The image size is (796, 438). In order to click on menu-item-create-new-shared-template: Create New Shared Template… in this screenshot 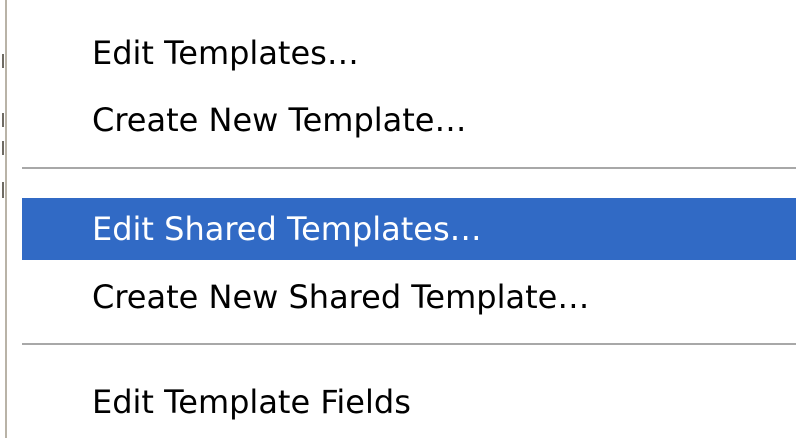, I will do `click(409, 297)`.